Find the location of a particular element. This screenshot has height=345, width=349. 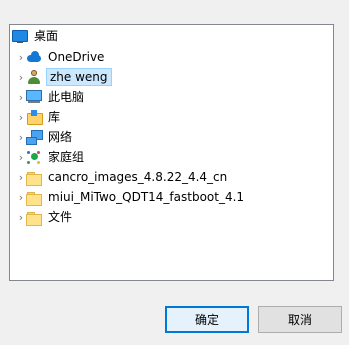

tree-item-label: 家庭组 is located at coordinates (66, 157).